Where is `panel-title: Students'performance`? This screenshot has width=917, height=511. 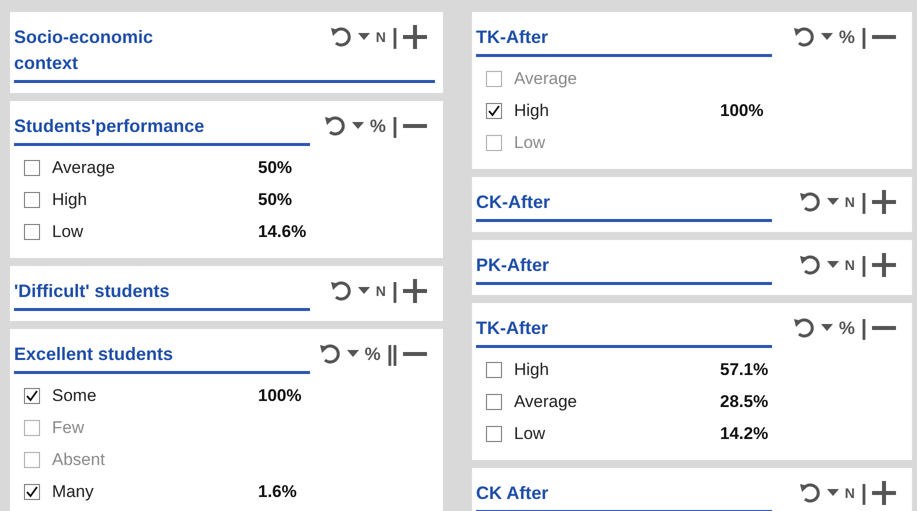
panel-title: Students'performance is located at coordinates (110, 126).